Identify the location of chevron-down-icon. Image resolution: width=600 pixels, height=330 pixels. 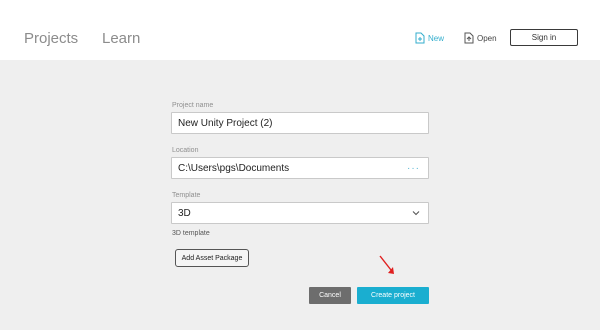
(416, 213).